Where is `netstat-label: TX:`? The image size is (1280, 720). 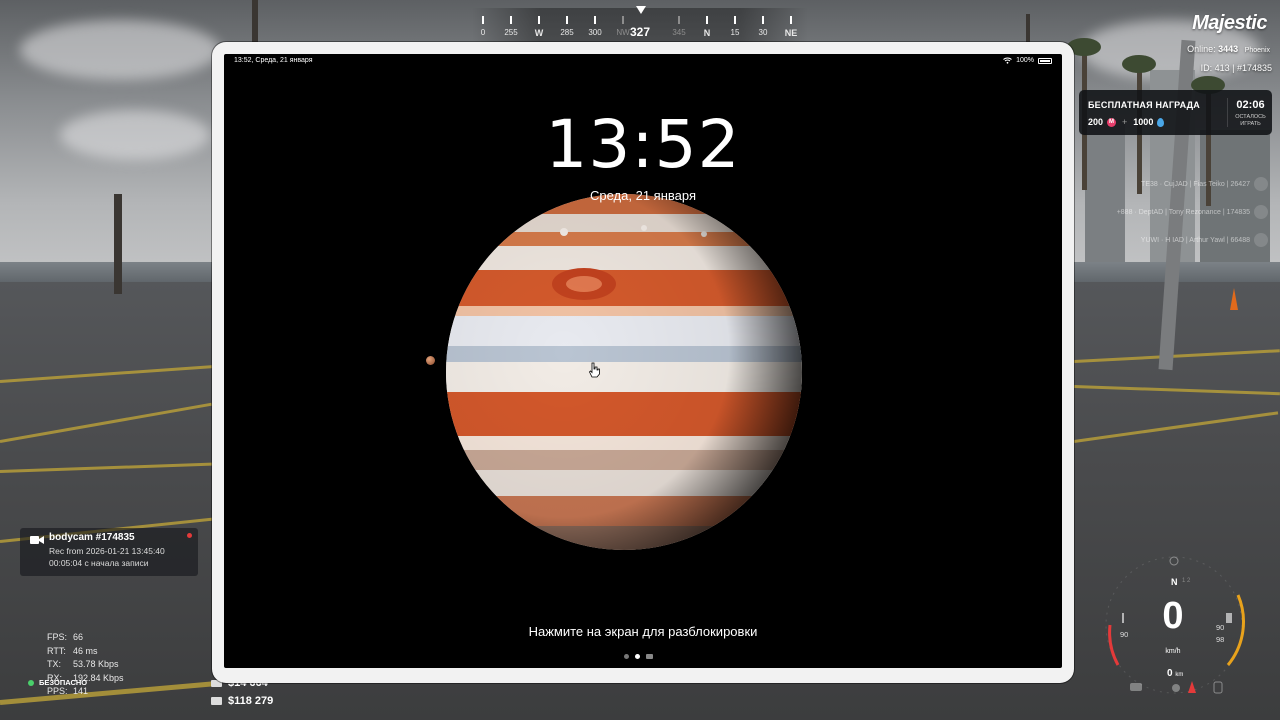 netstat-label: TX: is located at coordinates (54, 664).